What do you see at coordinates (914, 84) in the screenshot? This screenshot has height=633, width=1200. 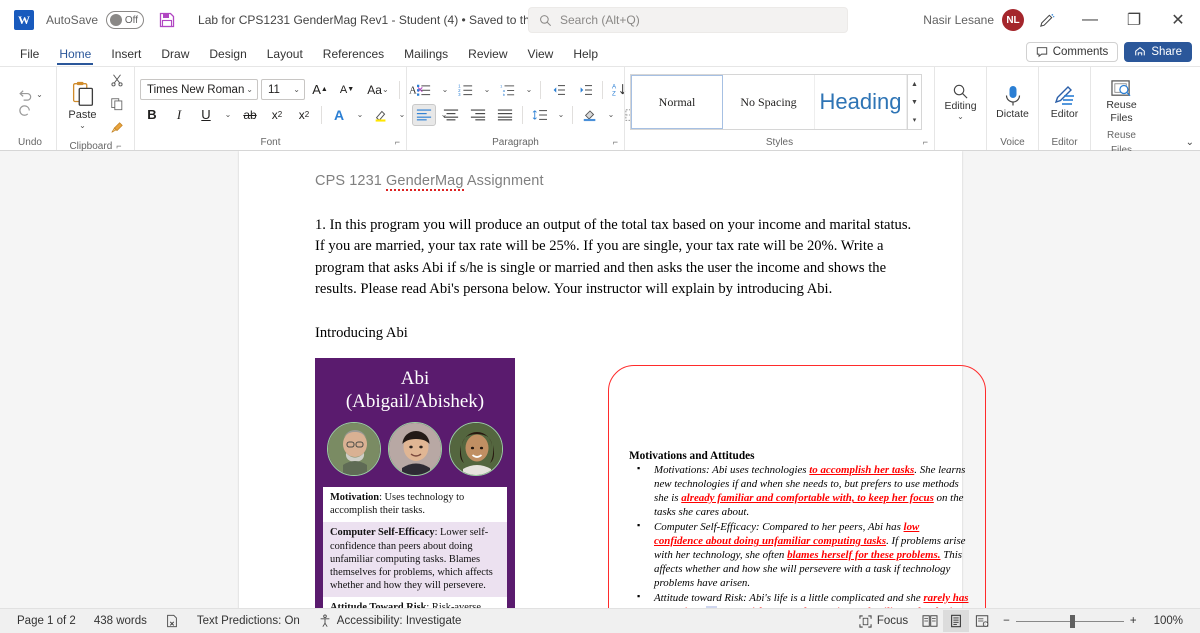 I see `gallery-scroll-up: ▲` at bounding box center [914, 84].